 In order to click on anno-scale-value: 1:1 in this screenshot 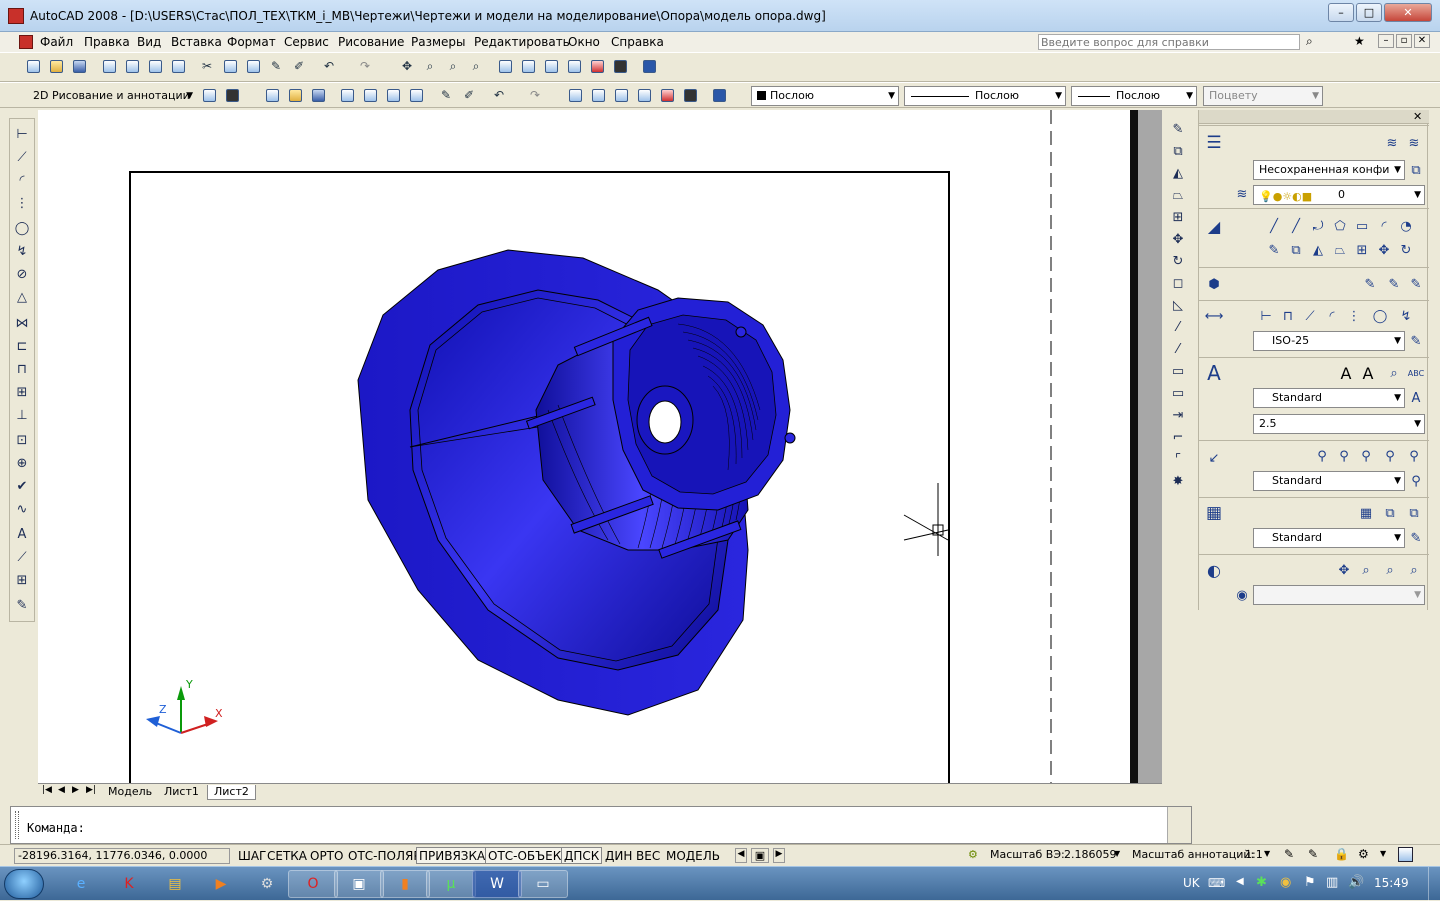, I will do `click(1254, 854)`.